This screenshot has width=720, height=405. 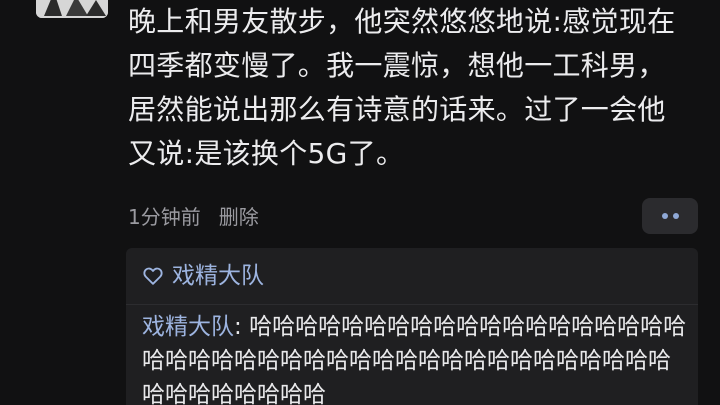 I want to click on likes-row: 戏精大队, so click(x=203, y=276).